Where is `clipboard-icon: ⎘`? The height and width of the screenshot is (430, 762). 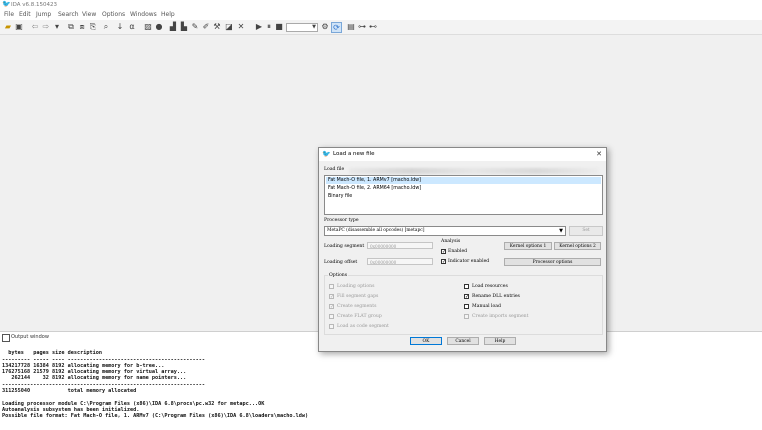 clipboard-icon: ⎘ is located at coordinates (93, 27).